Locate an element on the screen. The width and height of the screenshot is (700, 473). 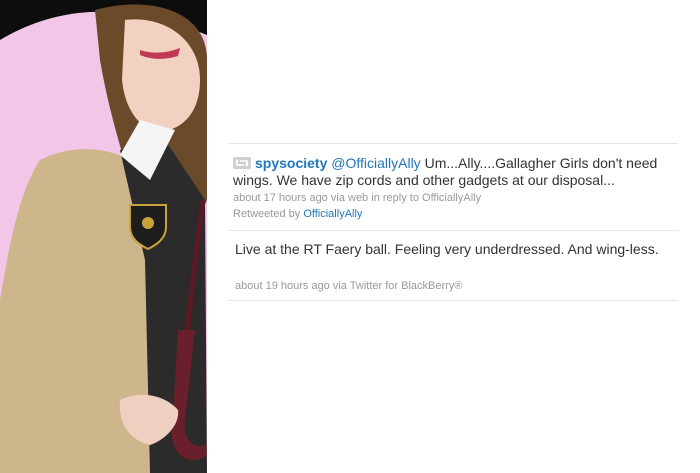
tweet-mention-link: @OfficiallyAlly is located at coordinates (375, 163).